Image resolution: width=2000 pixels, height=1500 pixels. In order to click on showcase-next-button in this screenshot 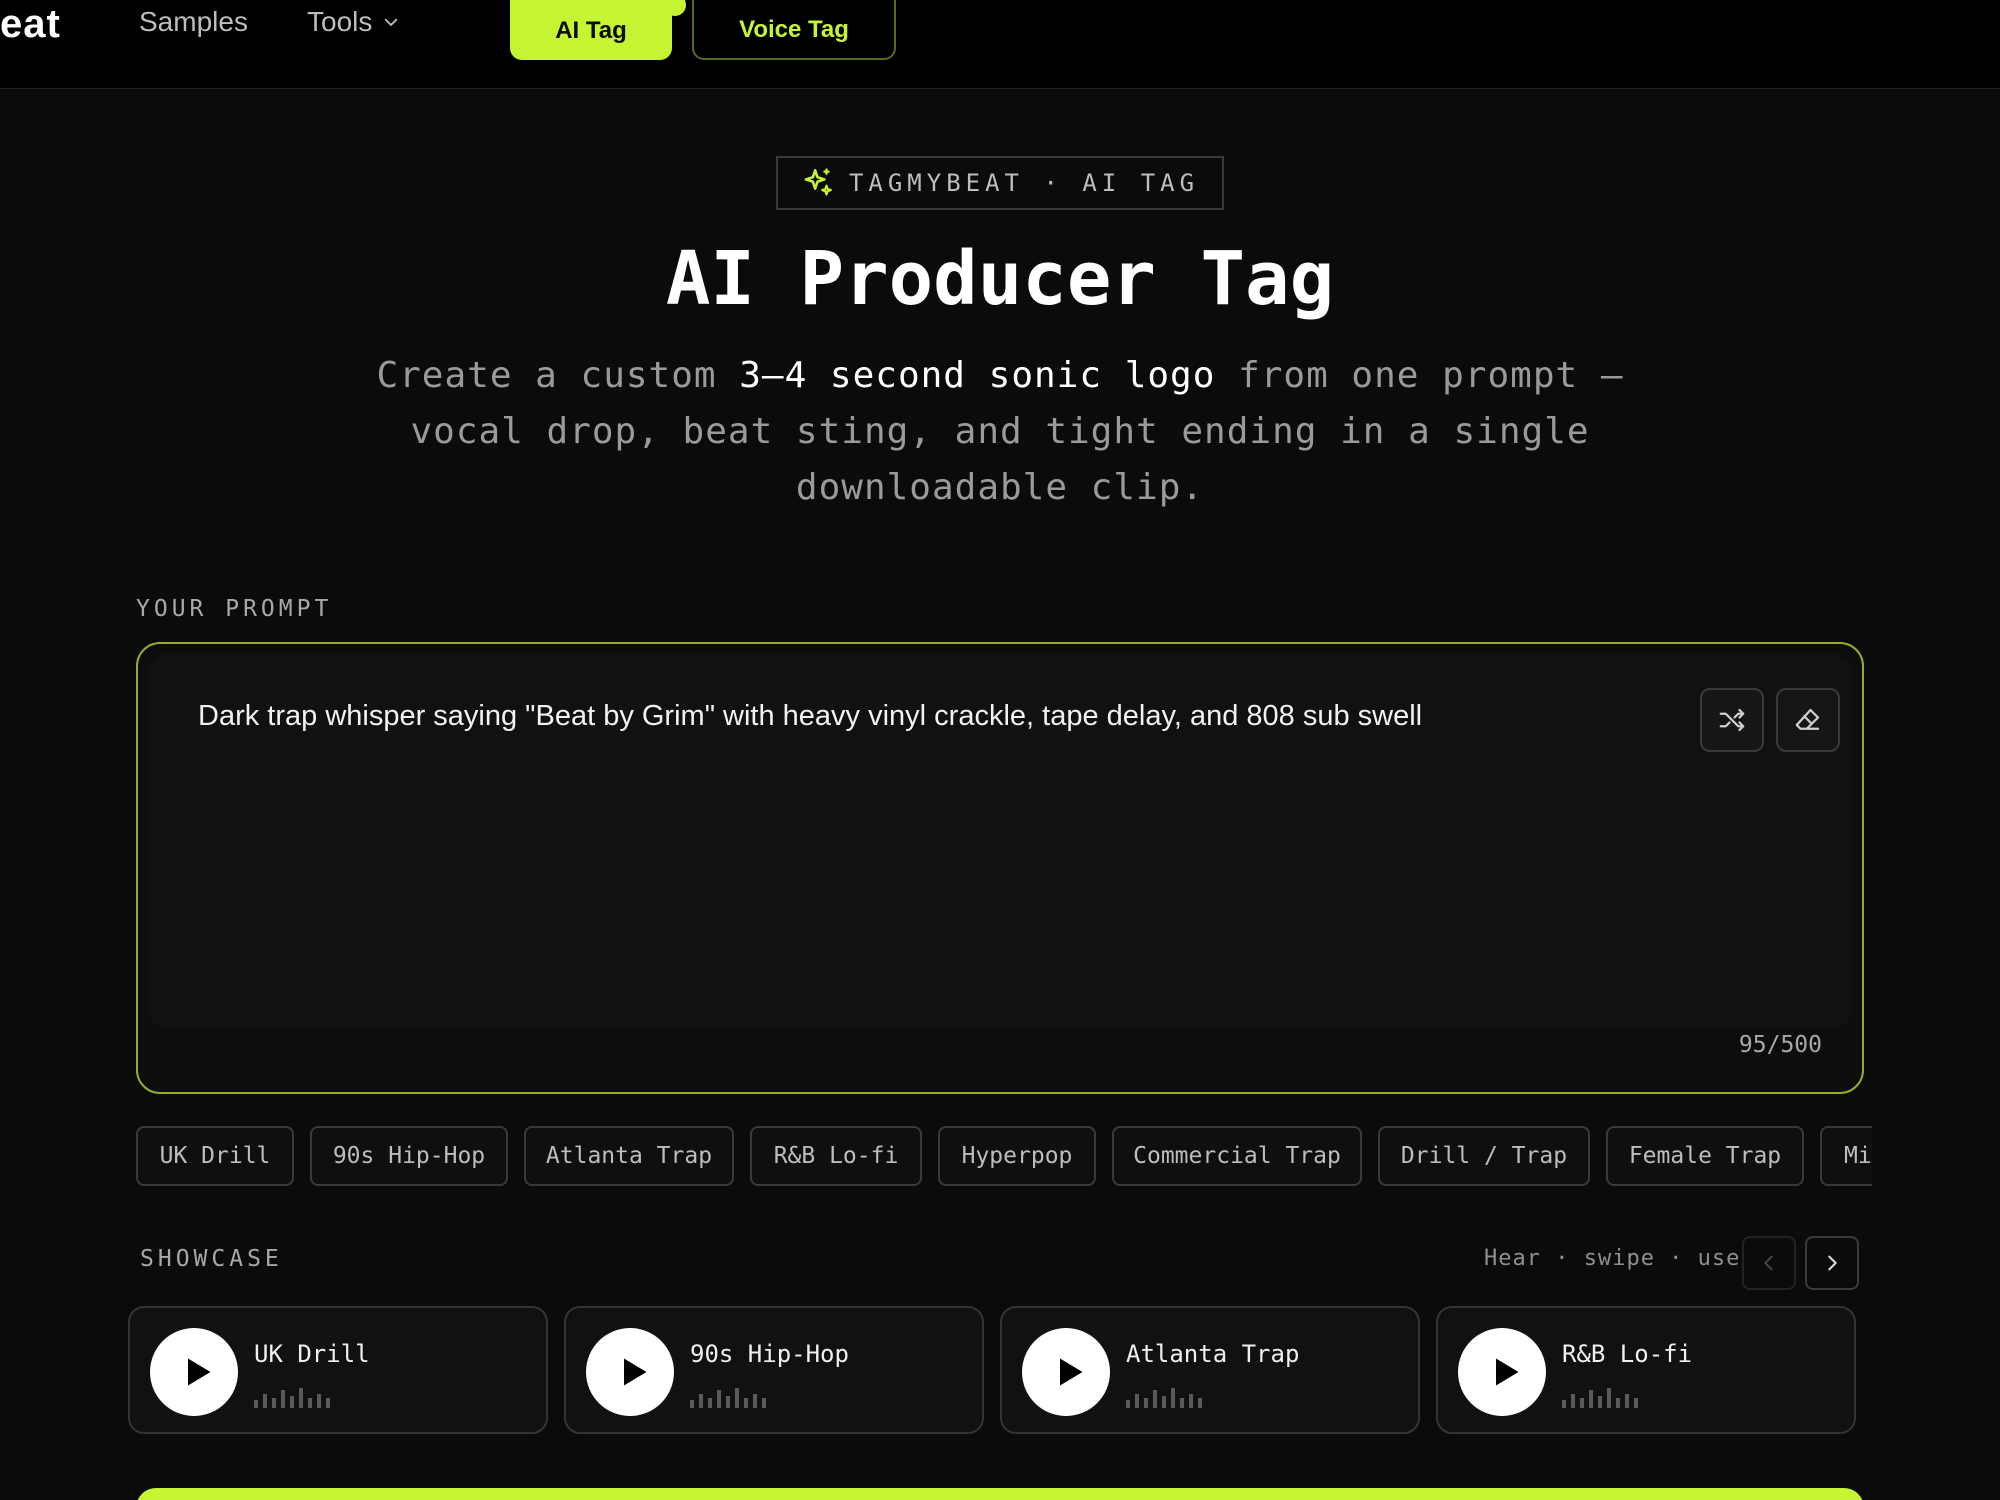, I will do `click(1832, 1263)`.